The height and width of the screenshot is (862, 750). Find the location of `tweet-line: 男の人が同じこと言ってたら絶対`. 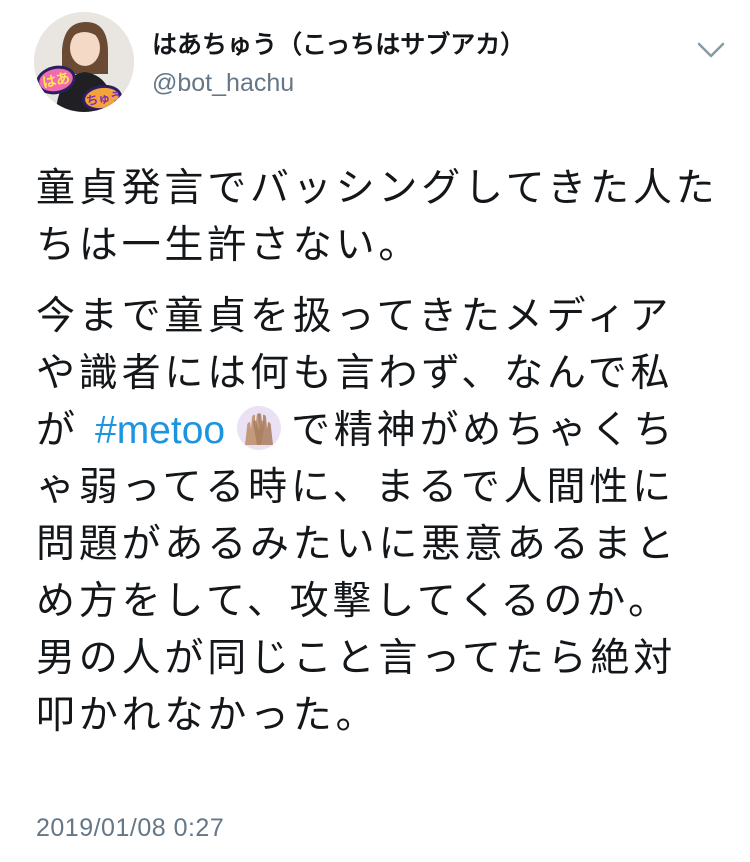

tweet-line: 男の人が同じこと言ってたら絶対 is located at coordinates (356, 658).